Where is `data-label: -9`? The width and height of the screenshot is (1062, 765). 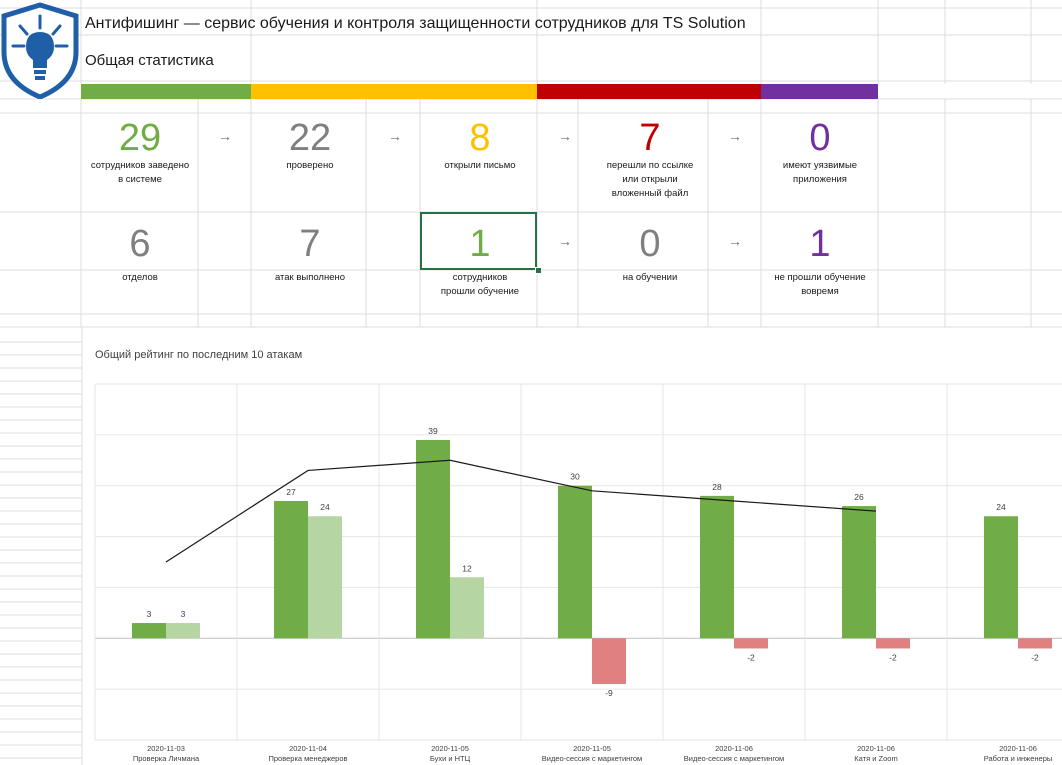
data-label: -9 is located at coordinates (609, 693).